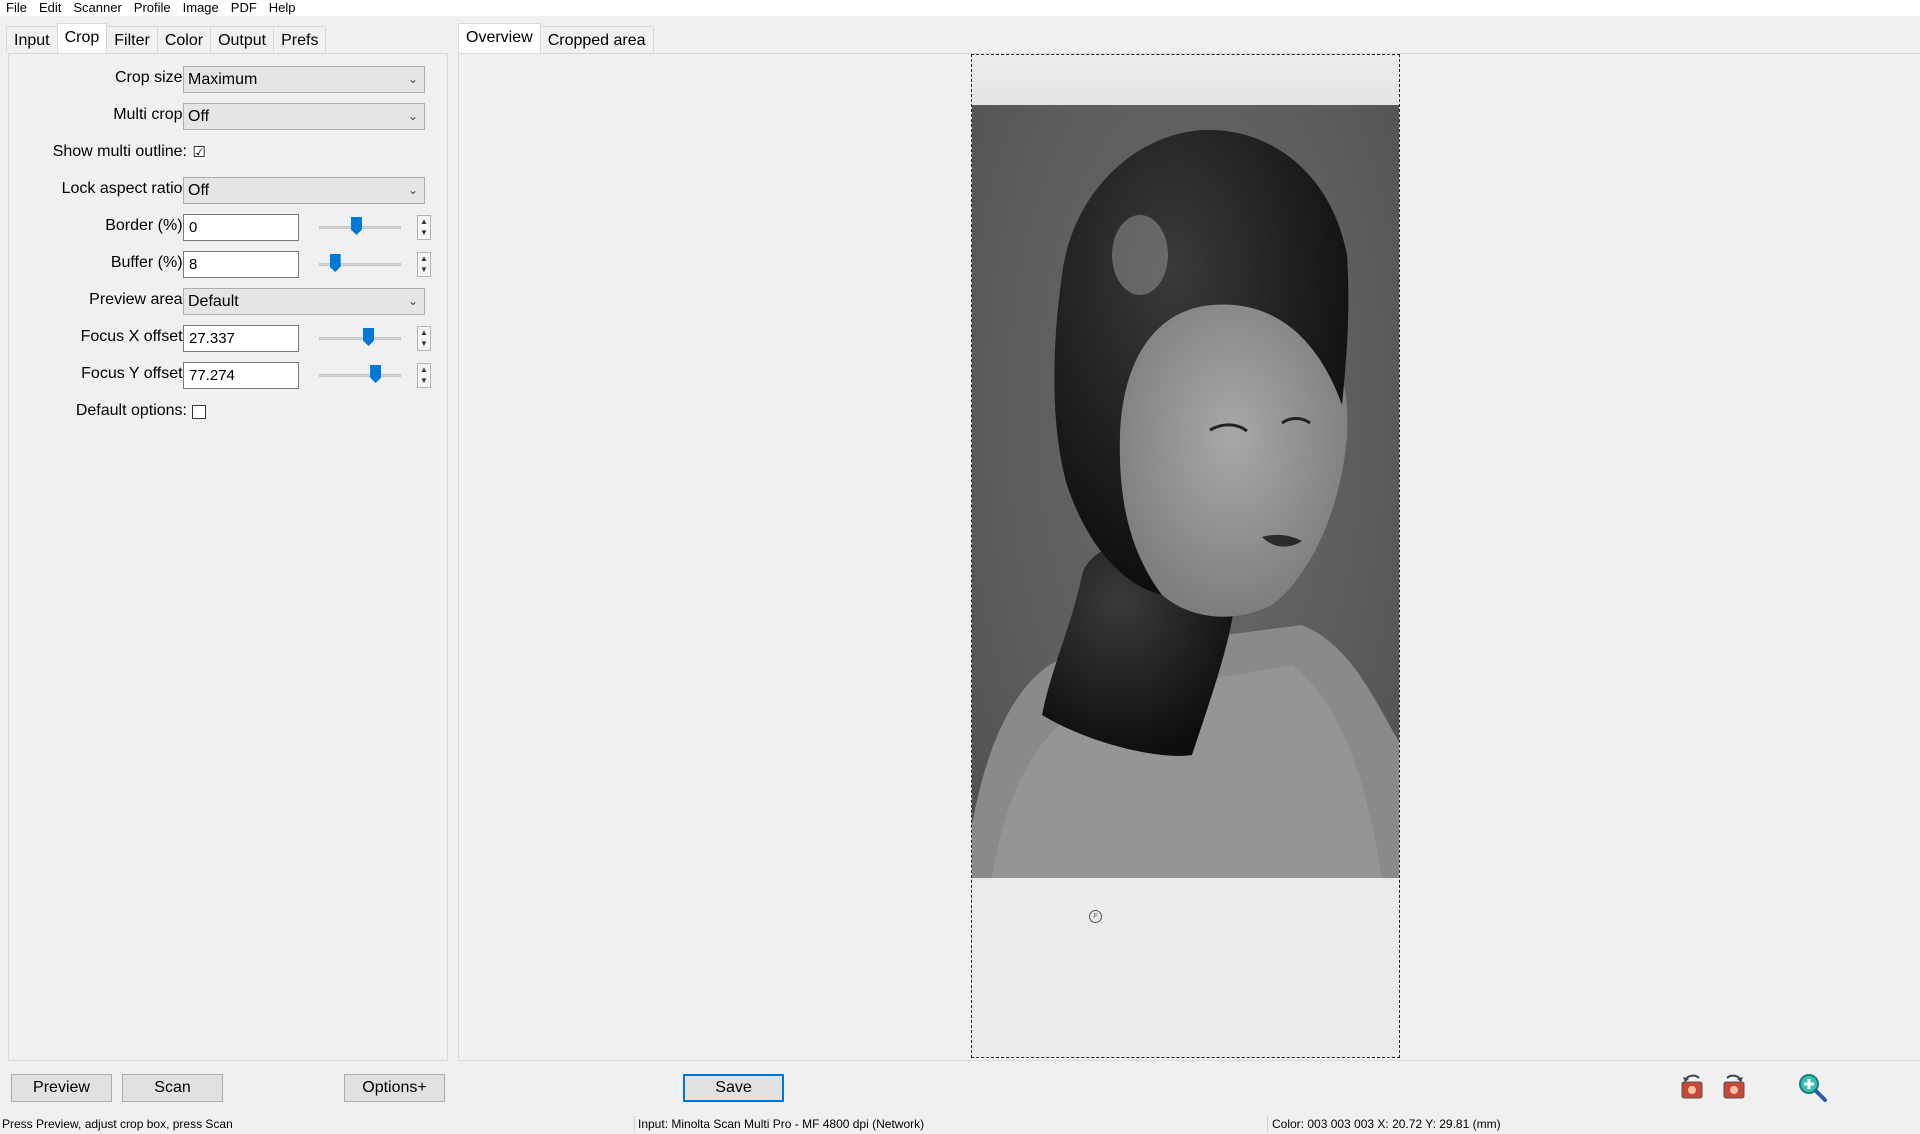 The width and height of the screenshot is (1920, 1134). I want to click on menu-file: File, so click(16, 8).